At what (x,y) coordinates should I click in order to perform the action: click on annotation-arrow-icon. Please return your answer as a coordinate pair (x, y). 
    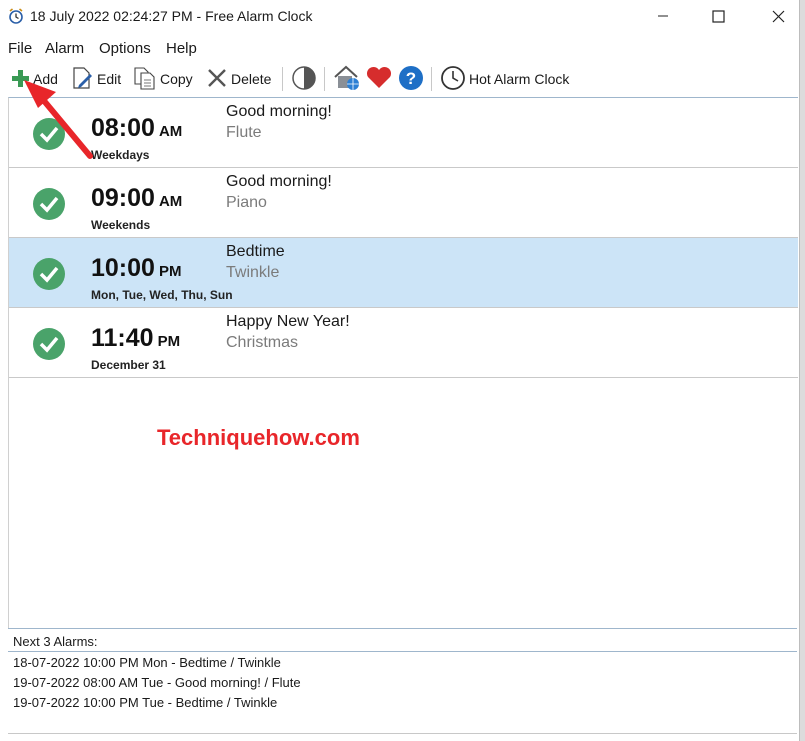
    Looking at the image, I should click on (58, 119).